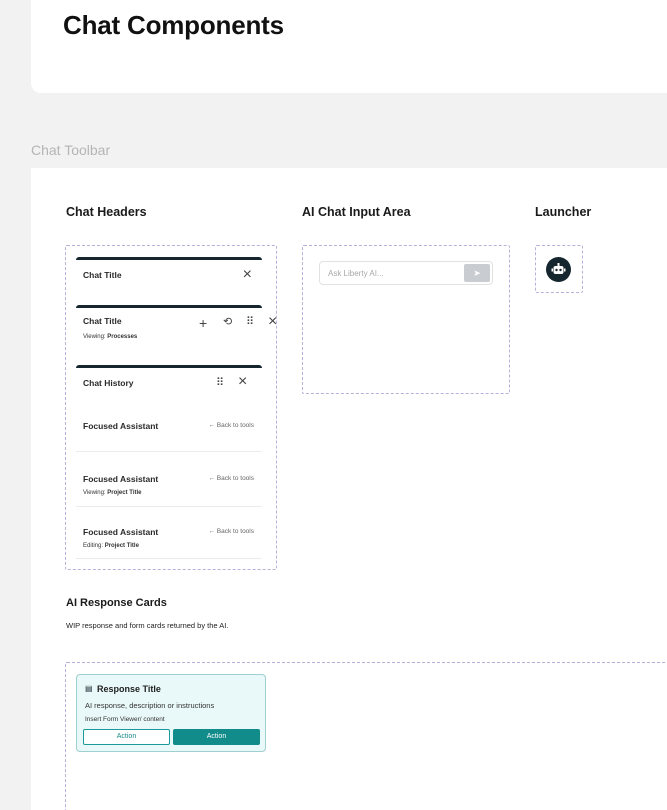 Image resolution: width=667 pixels, height=810 pixels. I want to click on send-icon: ➤, so click(477, 273).